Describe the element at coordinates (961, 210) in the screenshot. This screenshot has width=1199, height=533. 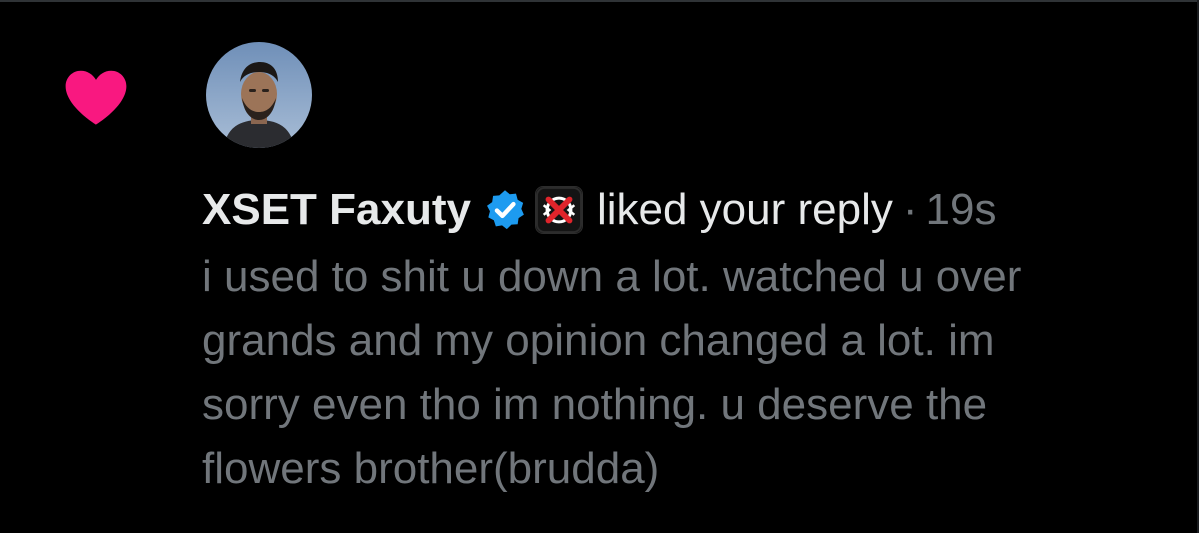
I see `timestamp: 19s` at that location.